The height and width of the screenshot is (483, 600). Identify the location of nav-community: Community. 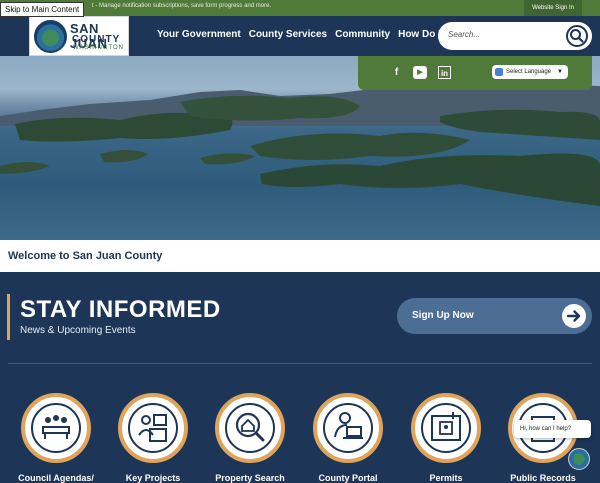
(362, 34).